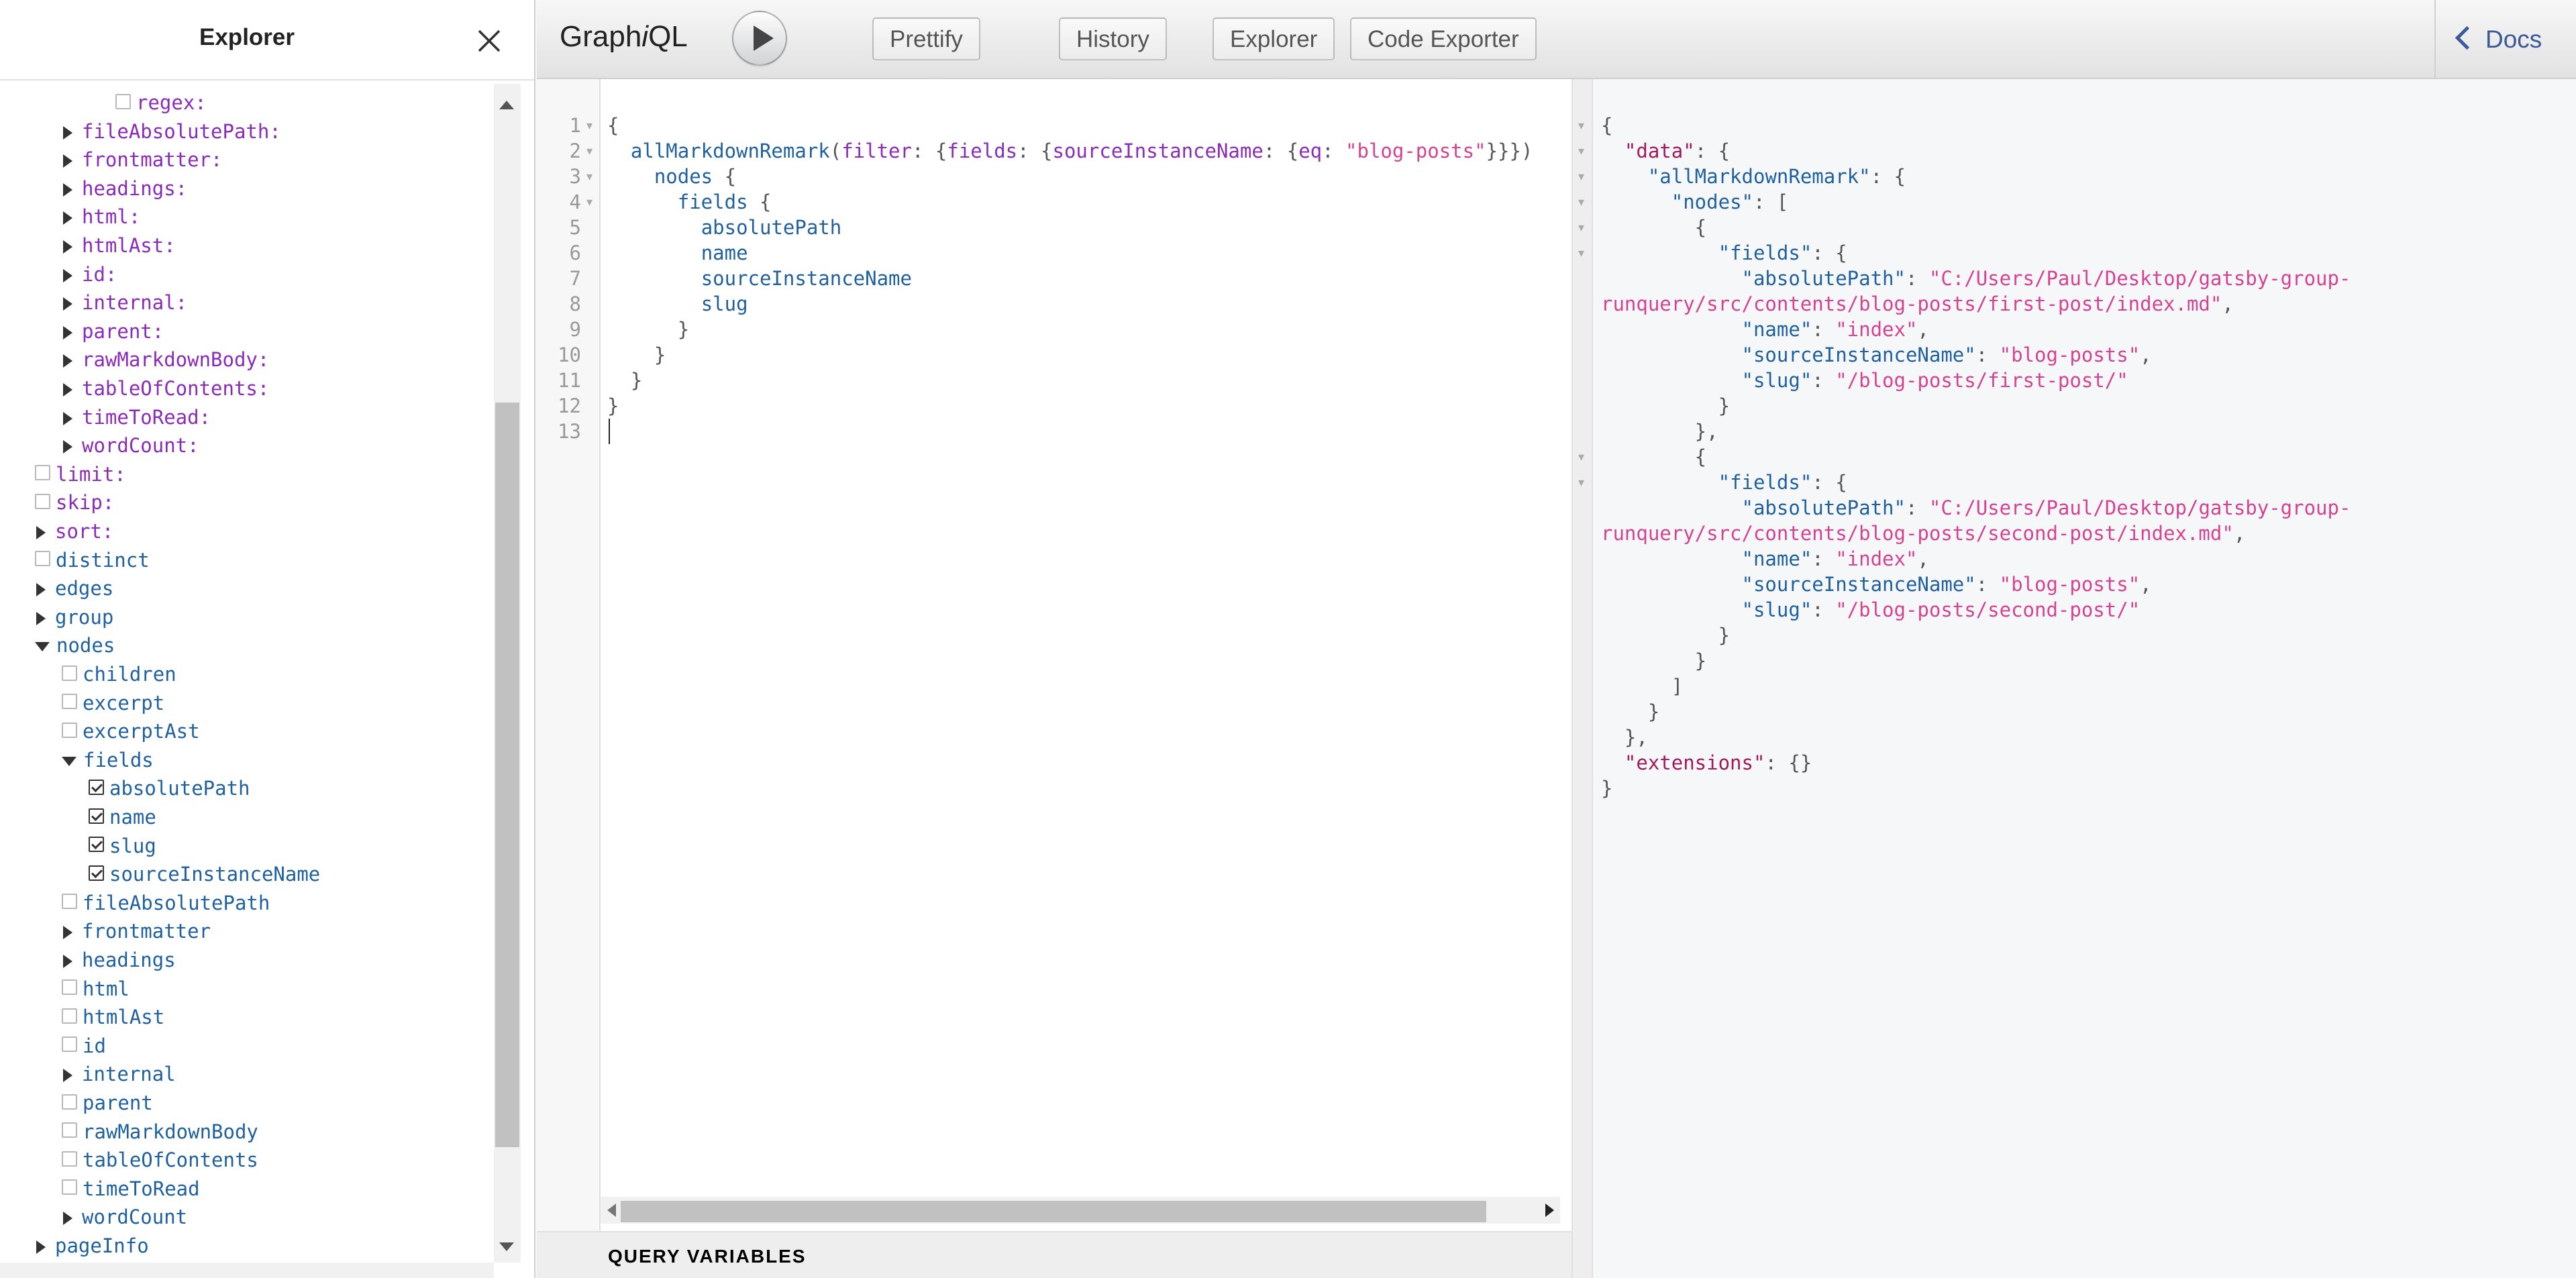 This screenshot has height=1278, width=2576. Describe the element at coordinates (1549, 1210) in the screenshot. I see `scroll-right-arrow-icon` at that location.